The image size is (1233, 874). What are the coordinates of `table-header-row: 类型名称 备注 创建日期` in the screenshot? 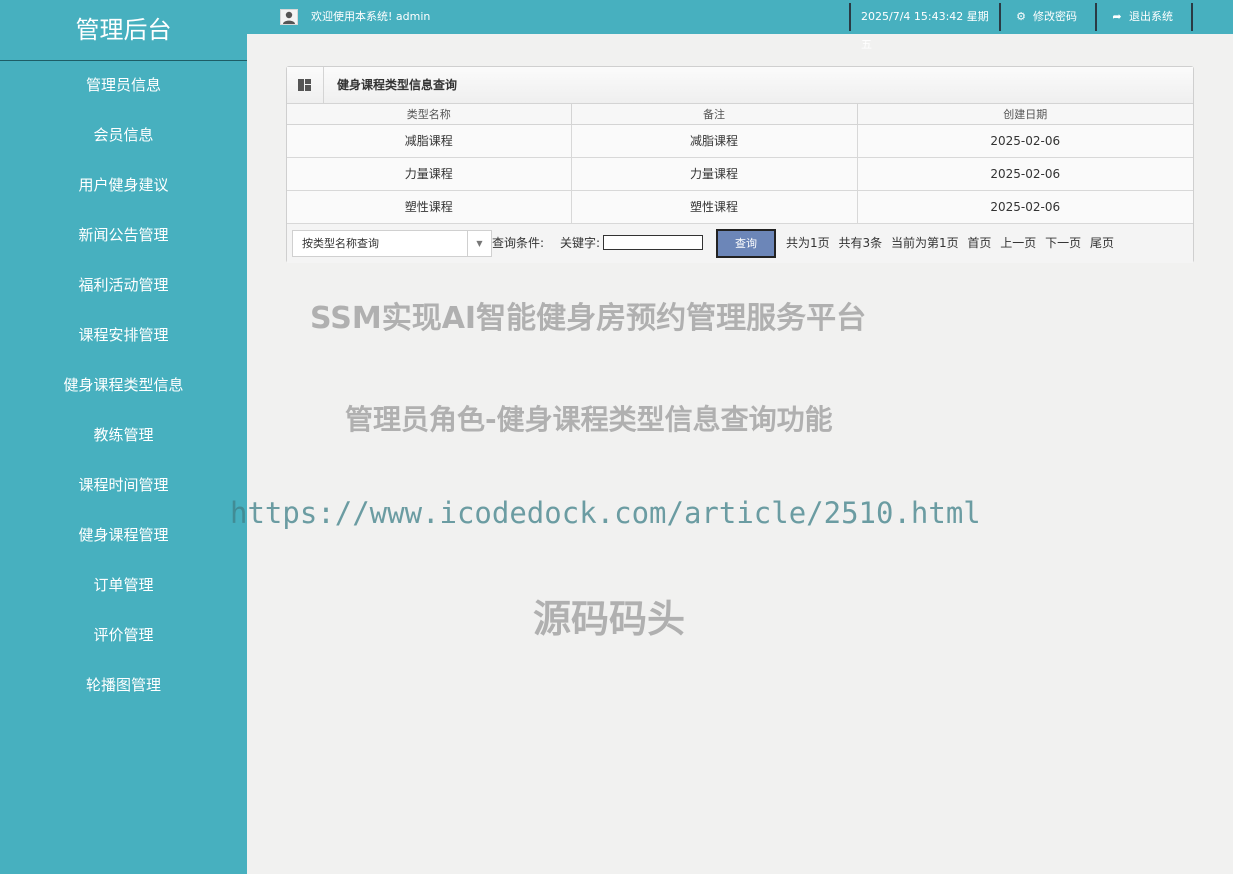 It's located at (740, 114).